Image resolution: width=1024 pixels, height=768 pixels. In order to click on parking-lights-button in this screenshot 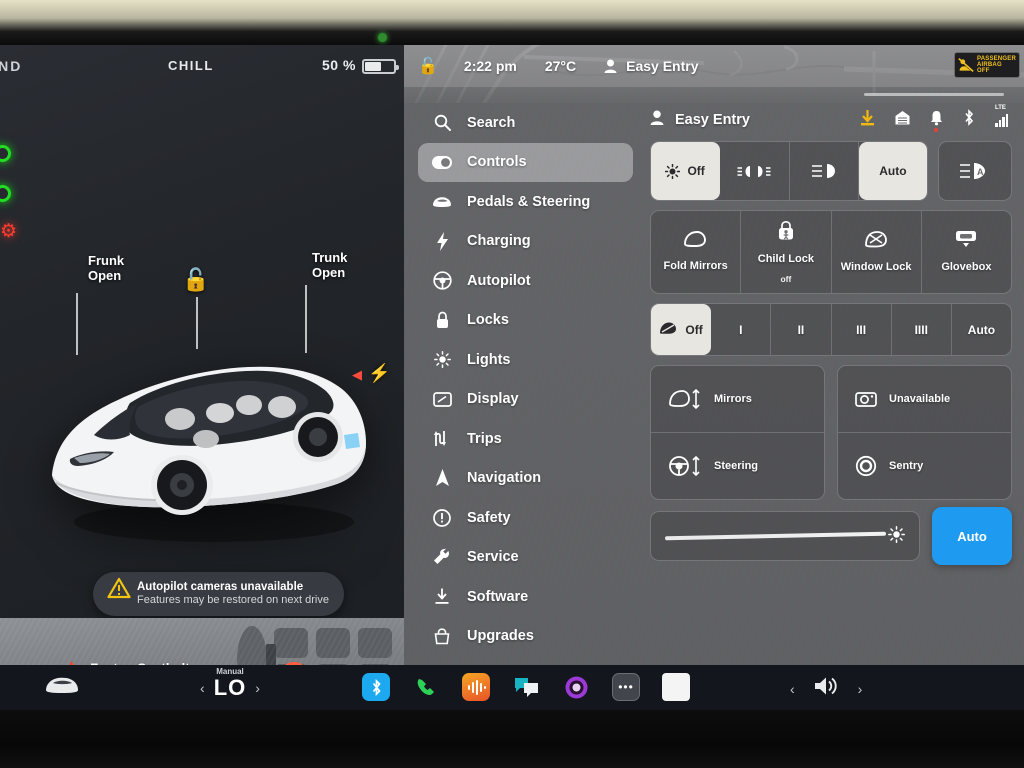, I will do `click(755, 171)`.